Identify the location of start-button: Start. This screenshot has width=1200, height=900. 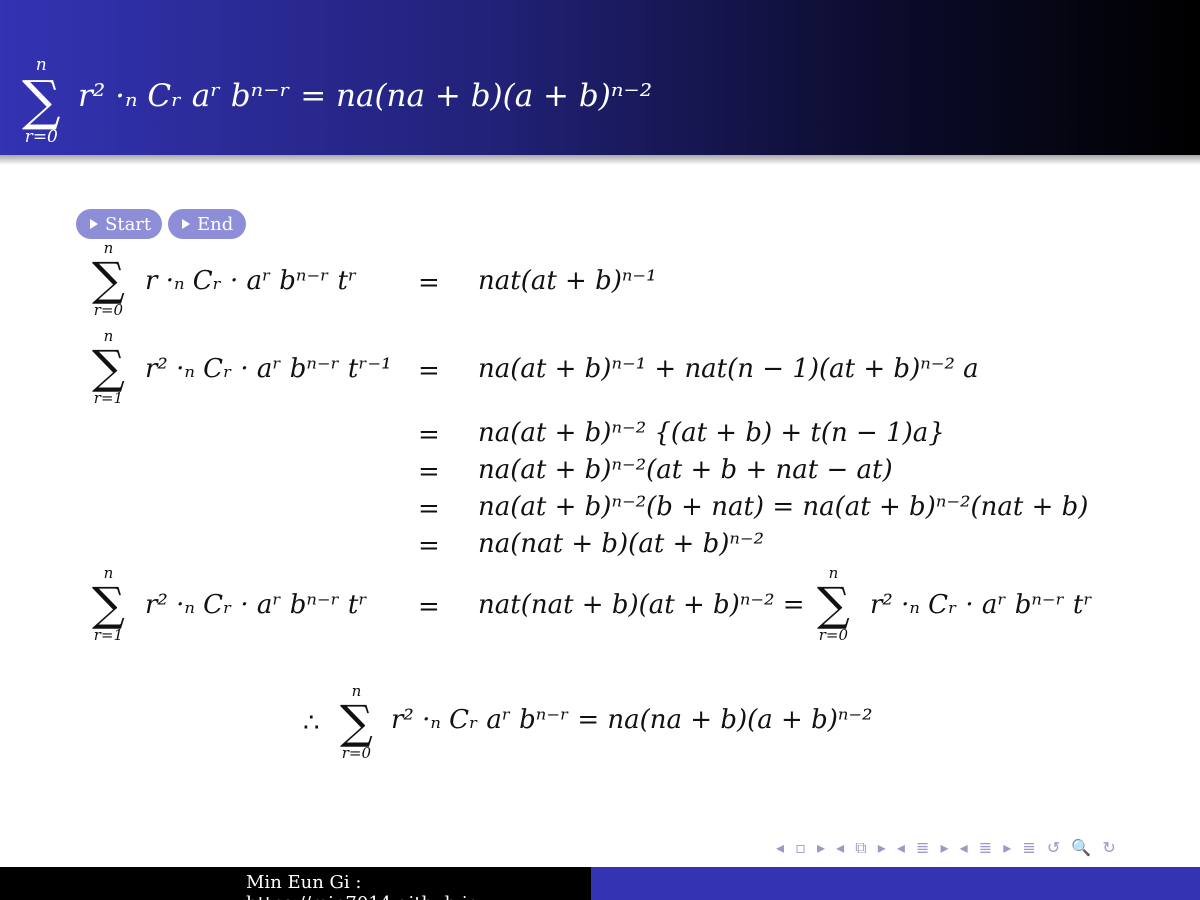
(119, 224).